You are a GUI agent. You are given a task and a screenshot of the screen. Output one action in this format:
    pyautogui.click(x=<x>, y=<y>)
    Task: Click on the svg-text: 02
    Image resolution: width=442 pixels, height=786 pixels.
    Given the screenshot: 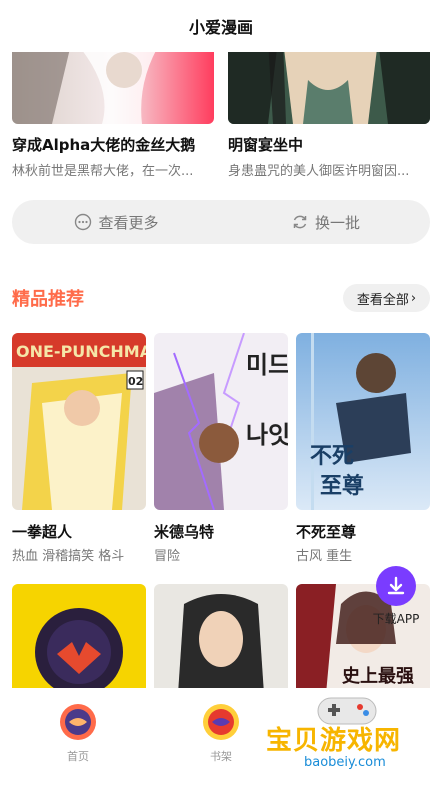 What is the action you would take?
    pyautogui.click(x=135, y=381)
    